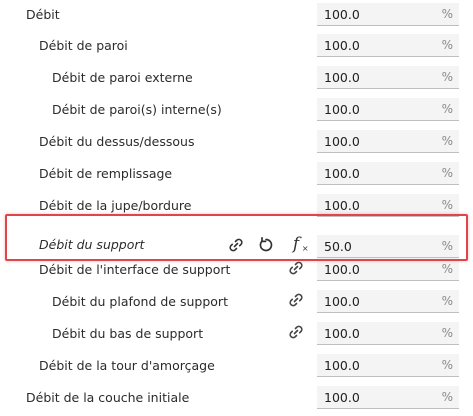  I want to click on setting-row-skirt-brim-flow: Débit de la jupe/bordure 100.0 %, so click(236, 208).